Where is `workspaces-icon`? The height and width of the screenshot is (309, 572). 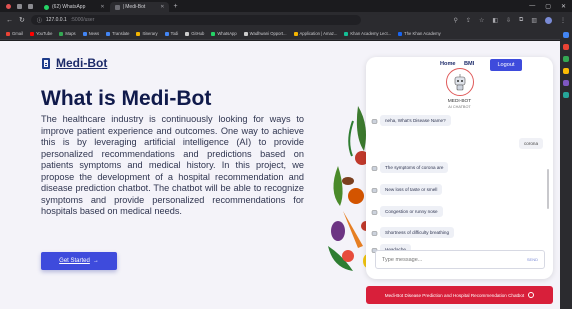 workspaces-icon is located at coordinates (30, 6).